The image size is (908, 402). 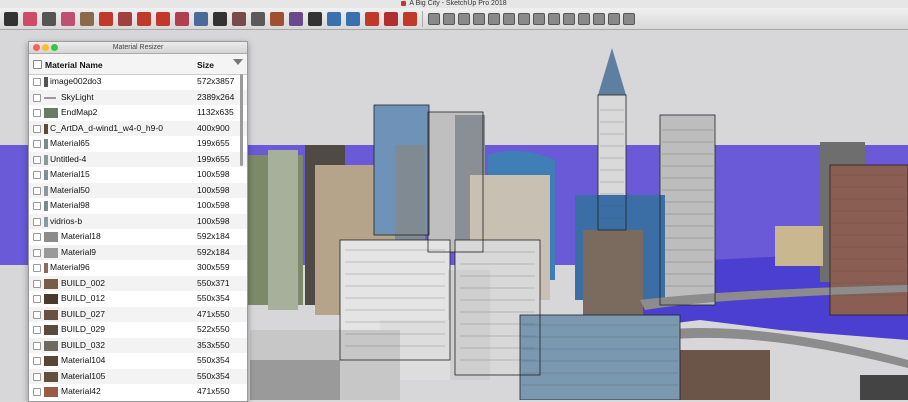 I want to click on orbit-icon, so click(x=277, y=18).